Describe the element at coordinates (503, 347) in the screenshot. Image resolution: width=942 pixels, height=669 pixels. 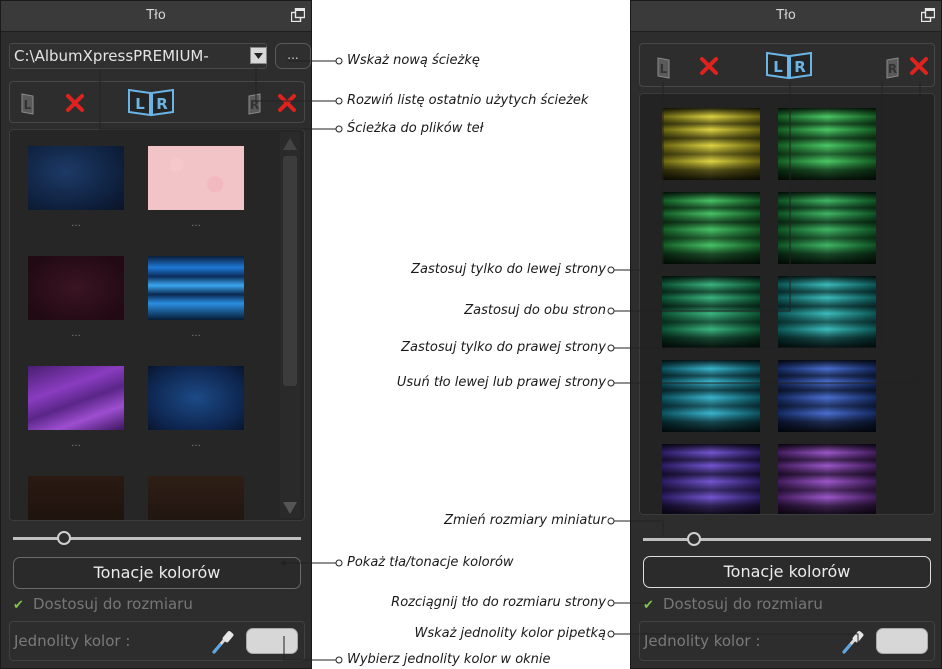
I see `callout-right-only: Zastosuj tylko do prawej strony` at that location.